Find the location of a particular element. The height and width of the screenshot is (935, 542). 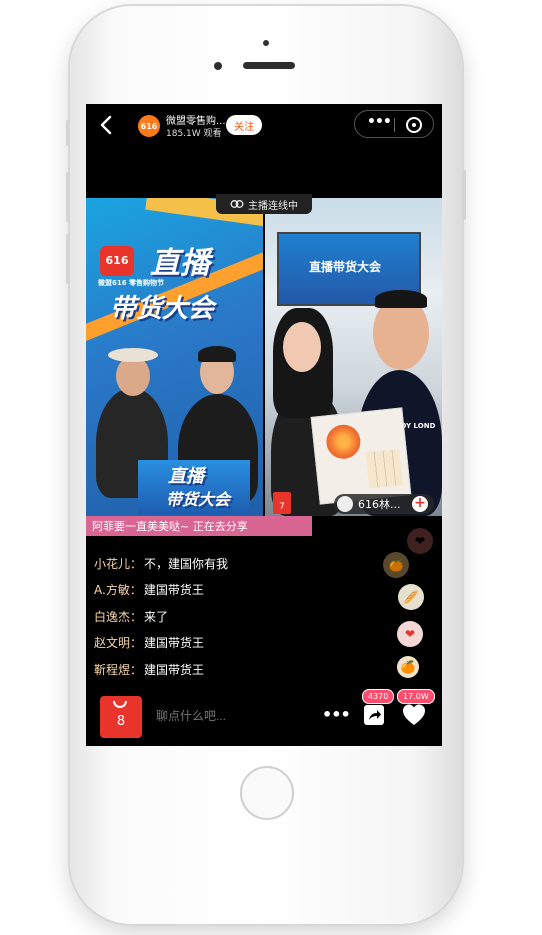

comment-item: 白逸杰： 来了 is located at coordinates (161, 616).